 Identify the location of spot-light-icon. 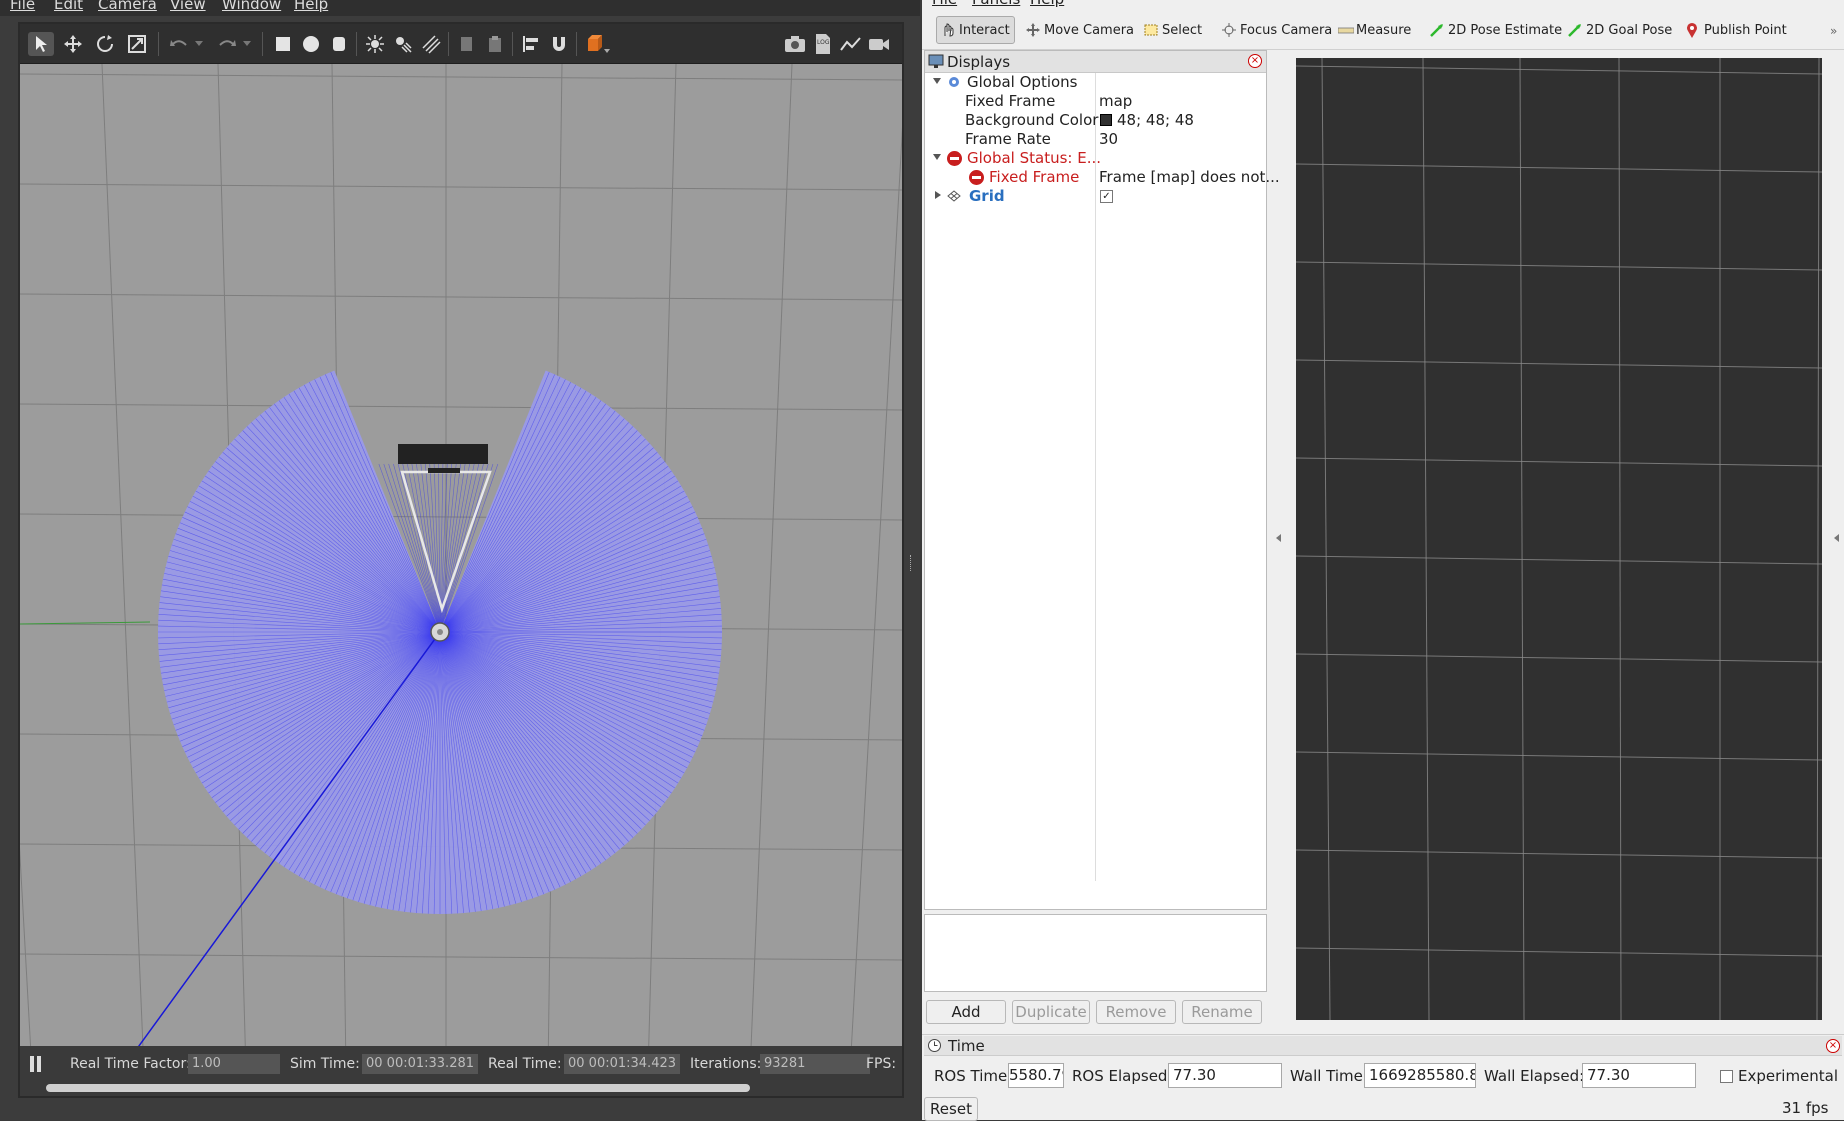
(403, 44).